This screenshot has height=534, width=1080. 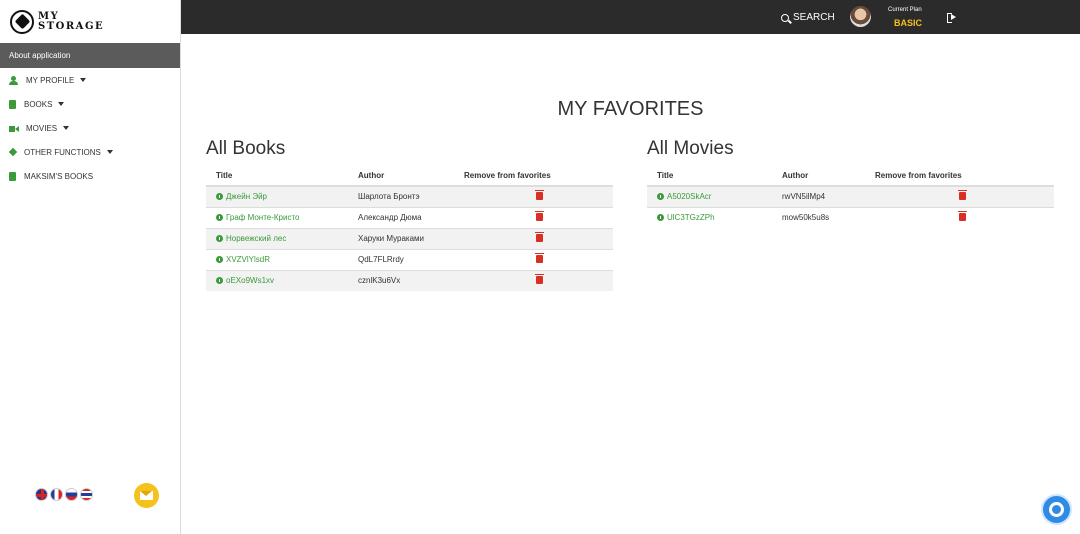 What do you see at coordinates (823, 196) in the screenshot?
I see `movie-author: rwVN5ilMp4` at bounding box center [823, 196].